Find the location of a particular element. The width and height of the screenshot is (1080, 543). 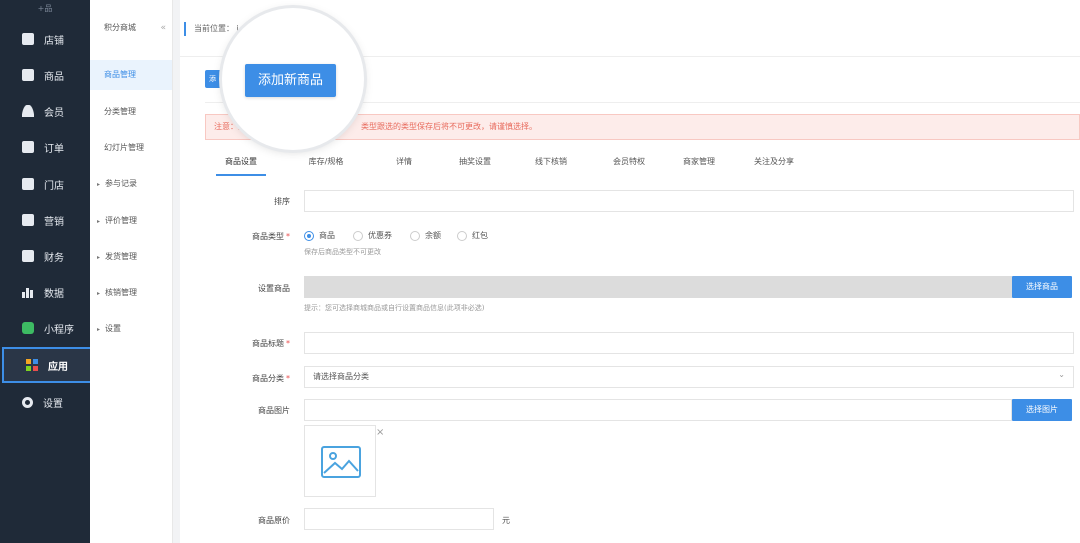

set-goods-field is located at coordinates (658, 287).